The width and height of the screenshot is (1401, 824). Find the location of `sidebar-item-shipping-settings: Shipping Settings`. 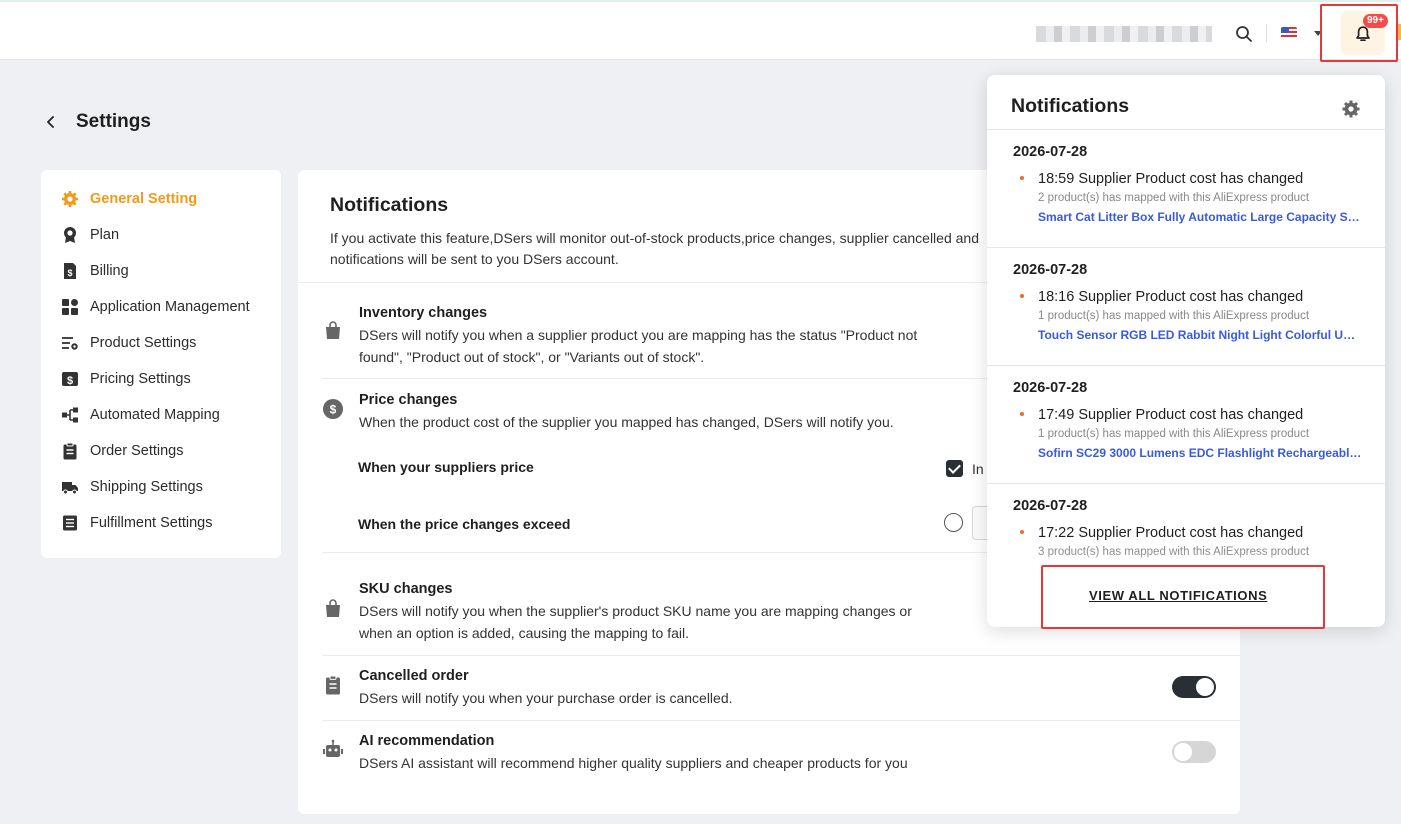

sidebar-item-shipping-settings: Shipping Settings is located at coordinates (132, 487).